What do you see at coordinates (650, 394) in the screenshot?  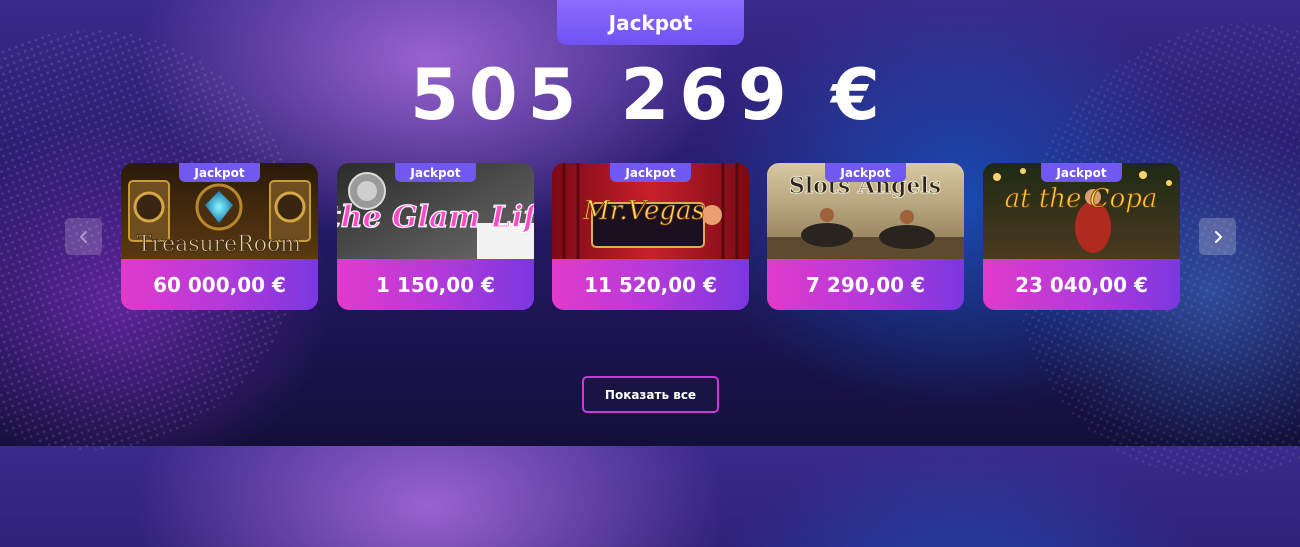 I see `show-all-button: Показать все` at bounding box center [650, 394].